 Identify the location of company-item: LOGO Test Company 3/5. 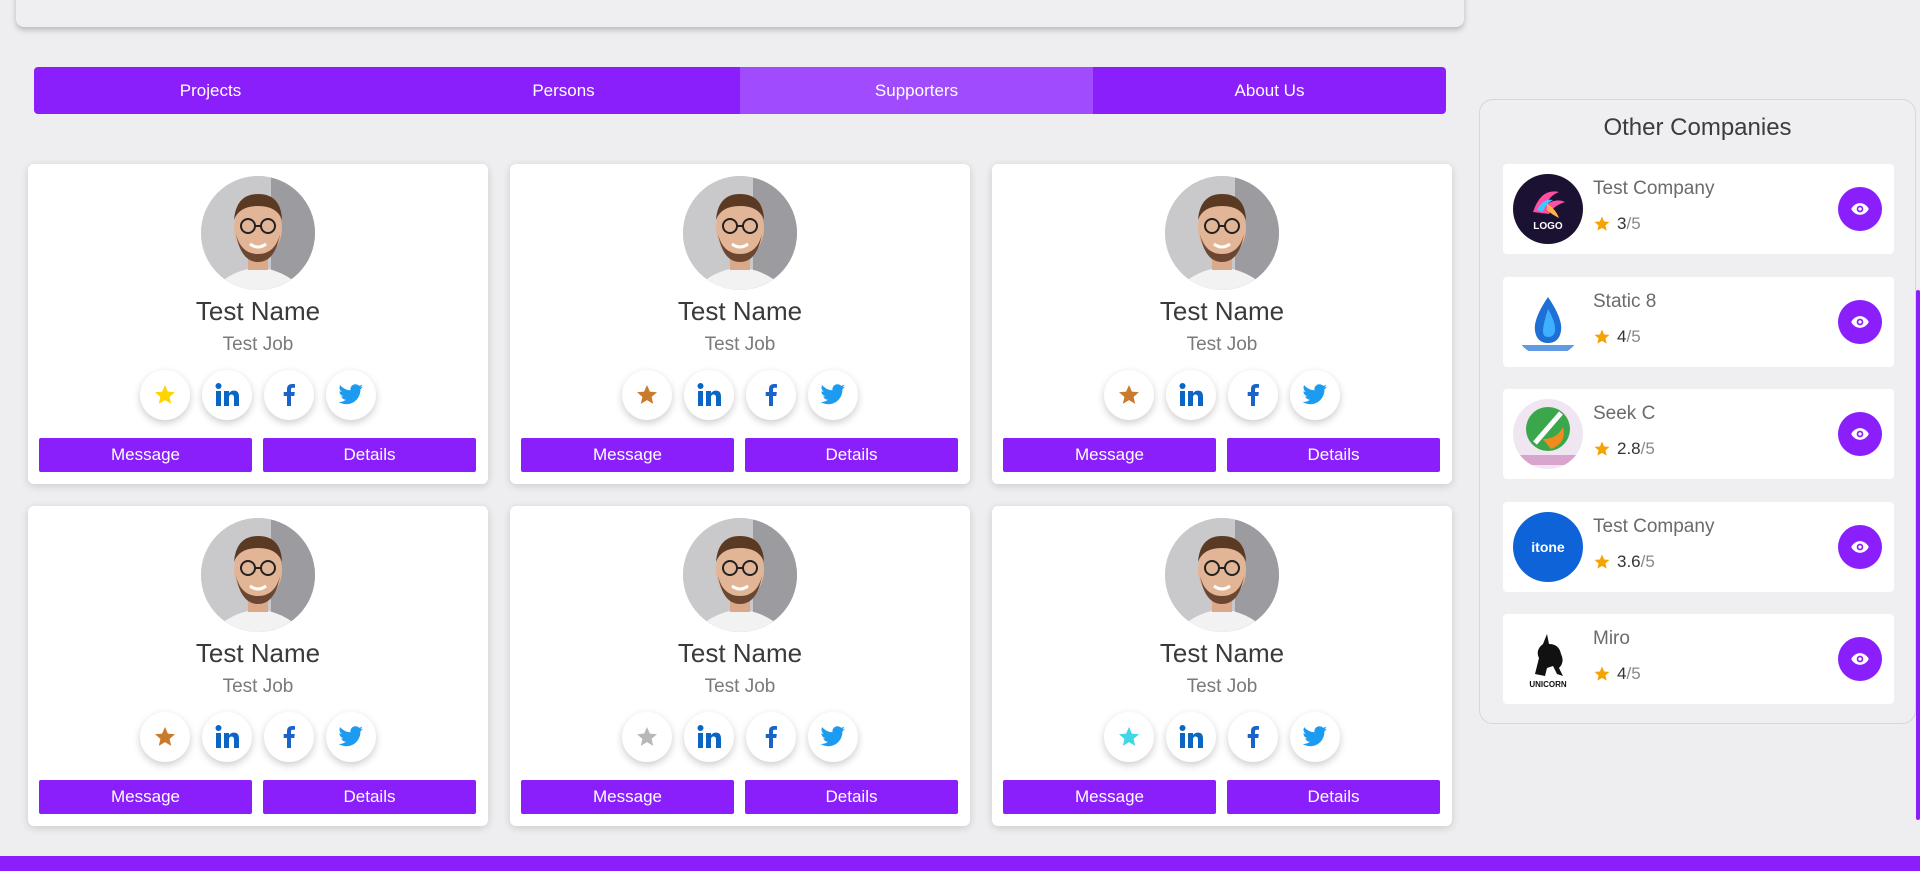
(1698, 209).